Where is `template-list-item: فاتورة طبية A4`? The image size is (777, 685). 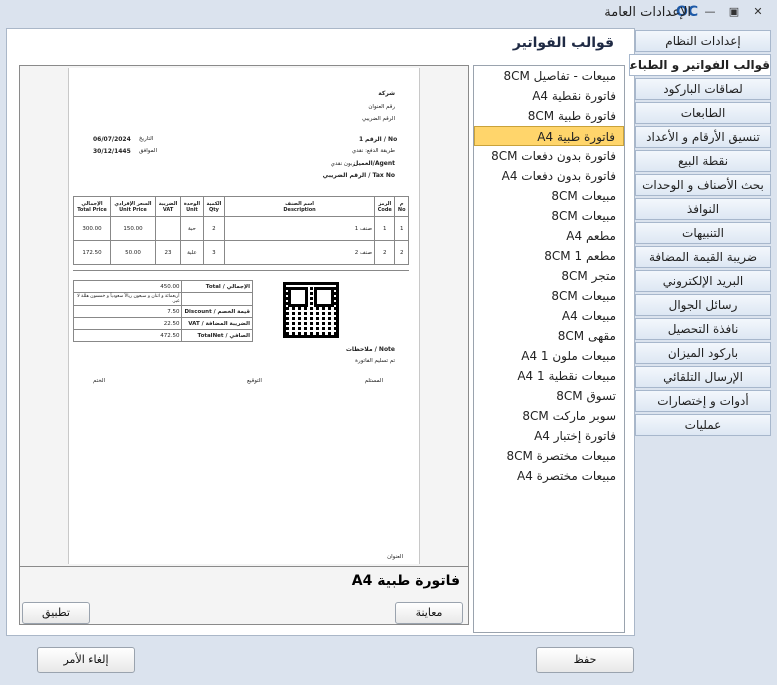
template-list-item: فاتورة طبية A4 is located at coordinates (549, 136).